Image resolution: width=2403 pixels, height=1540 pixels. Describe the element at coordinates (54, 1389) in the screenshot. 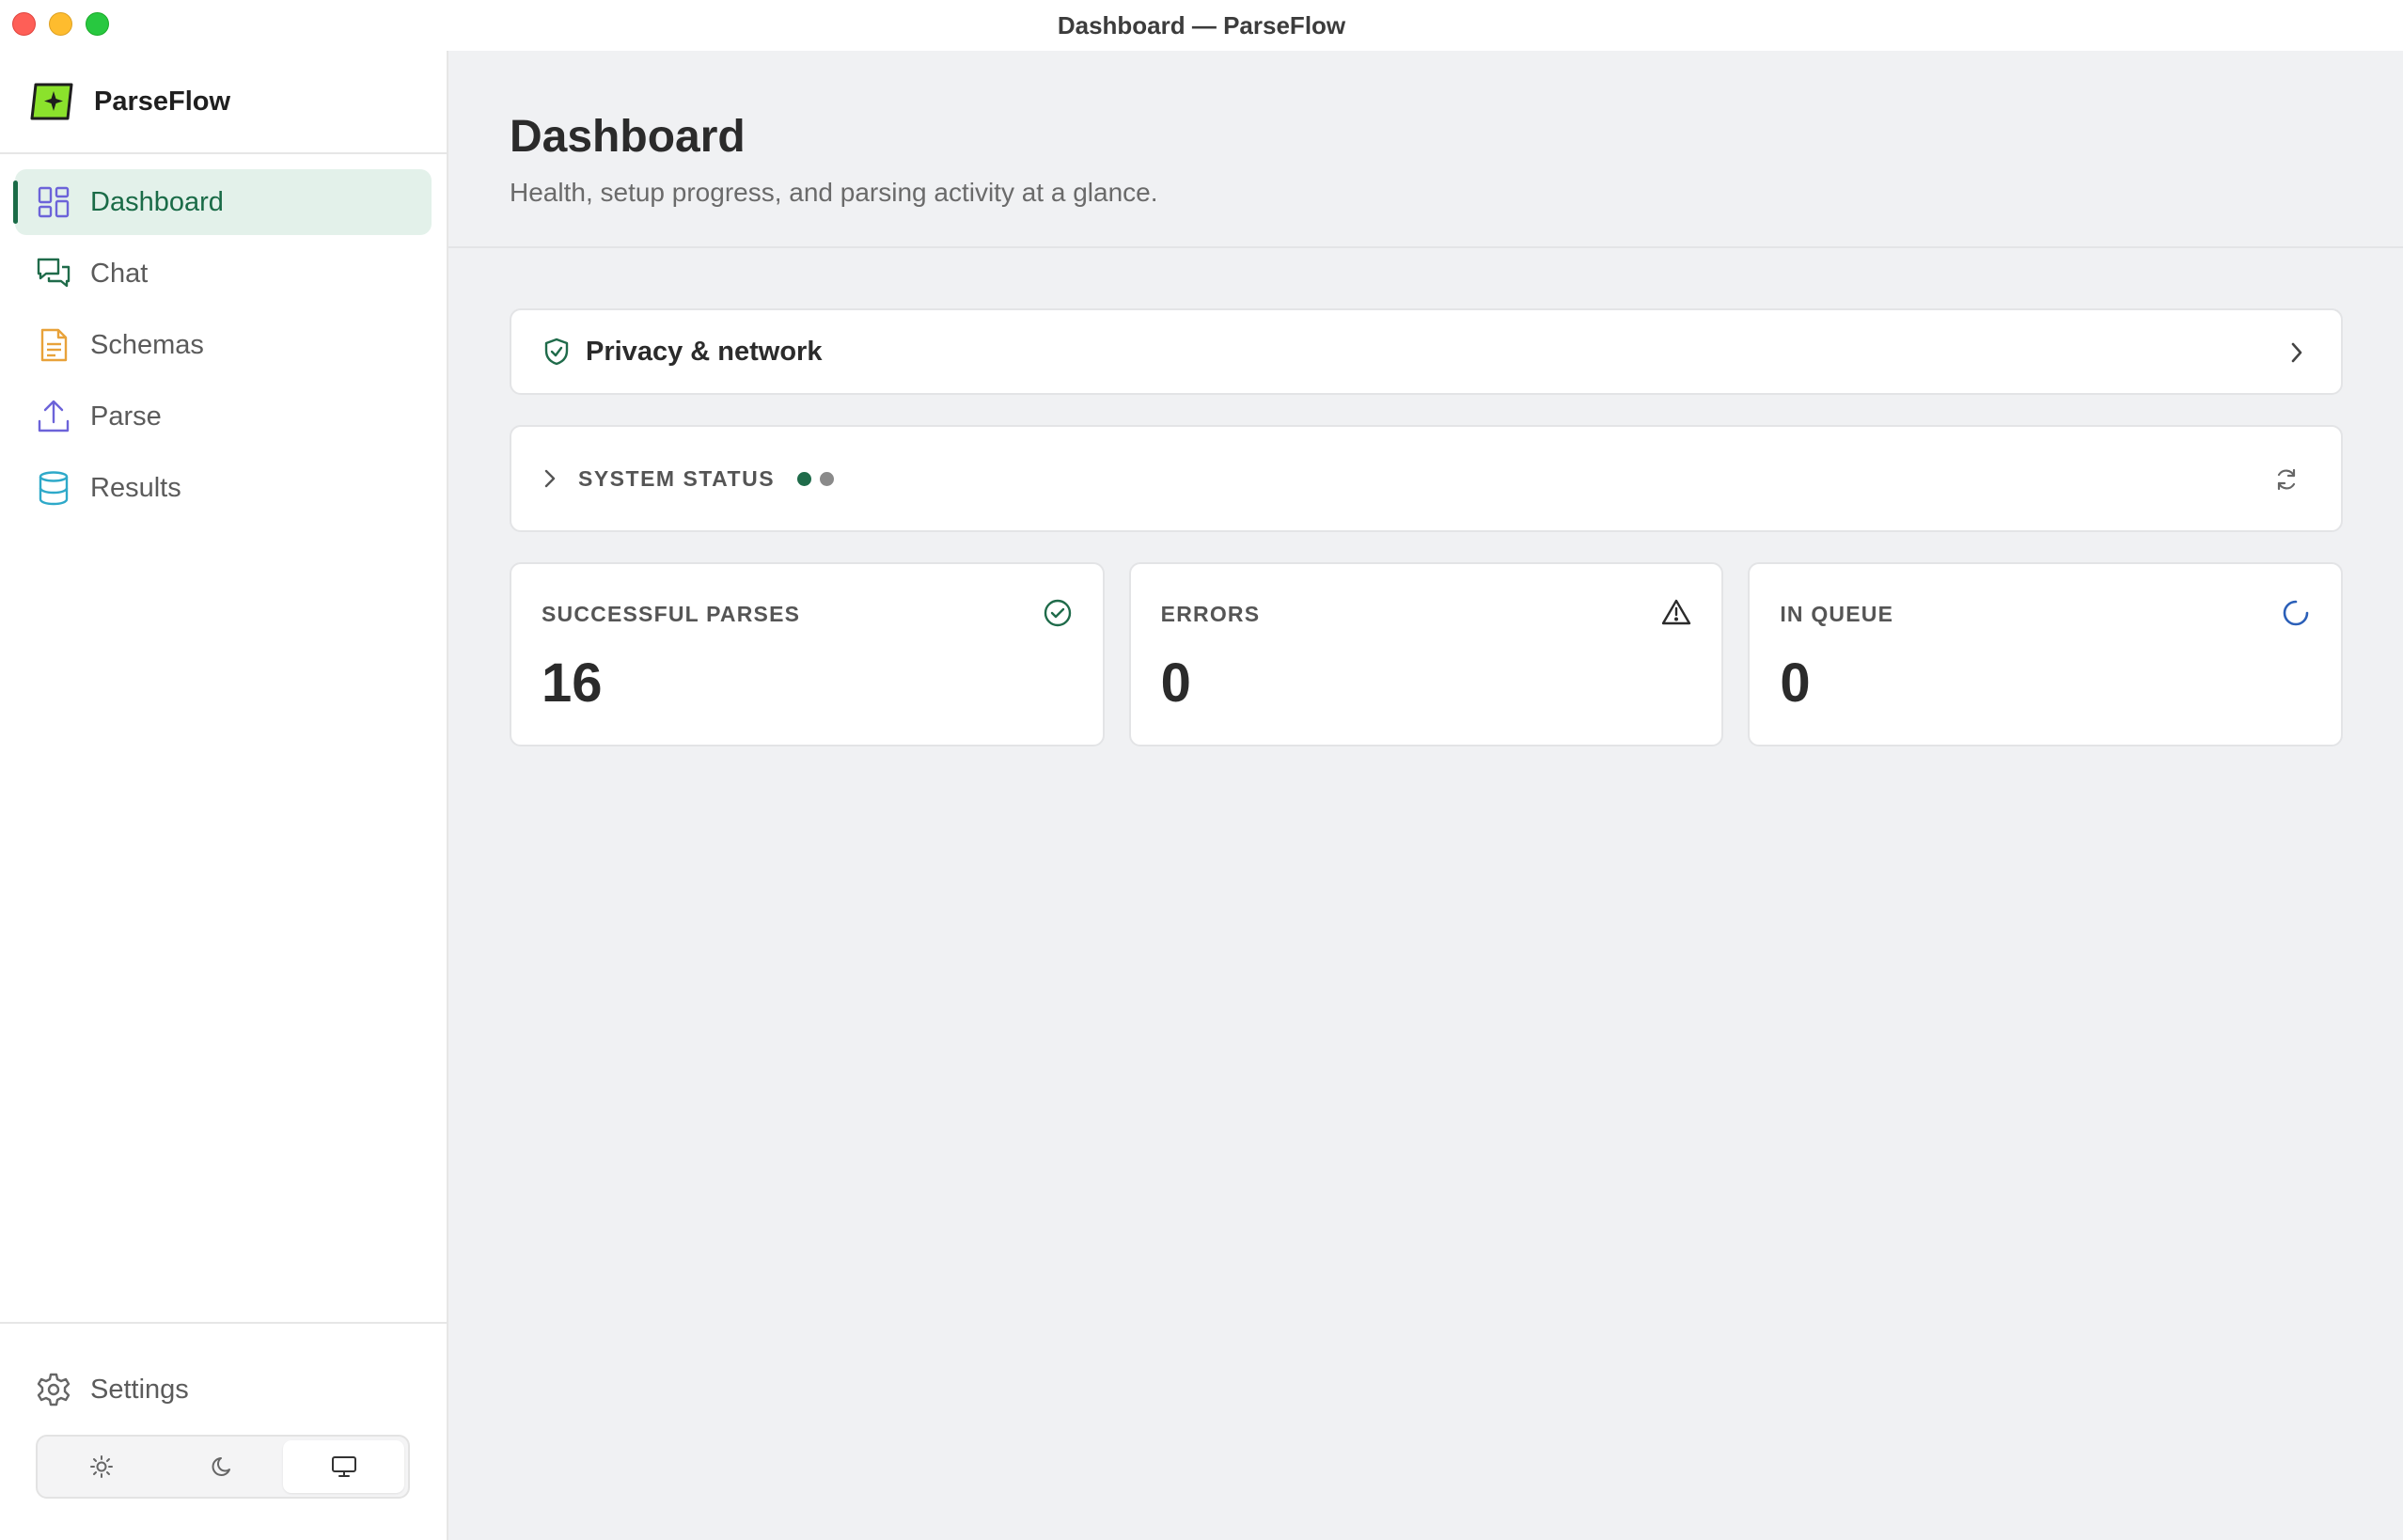

I see `gear-icon` at that location.